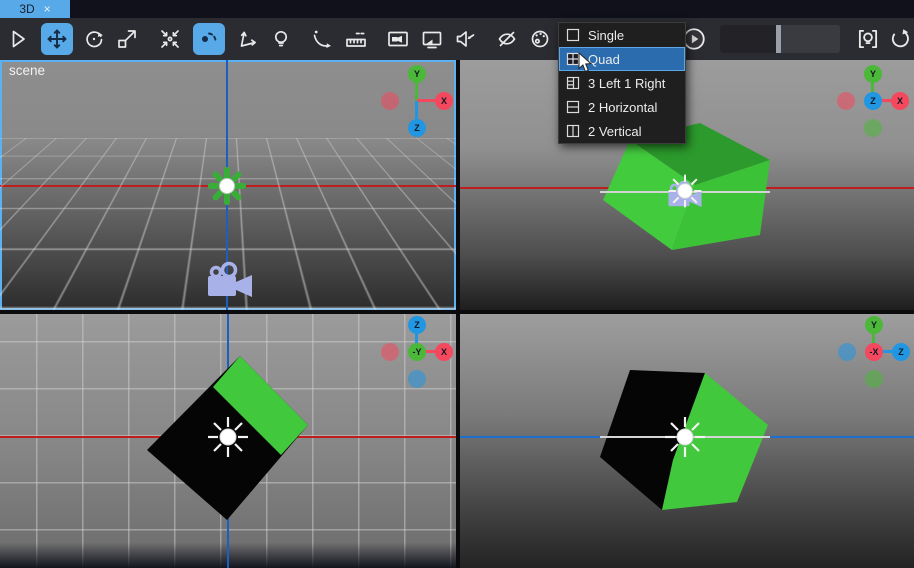 This screenshot has width=914, height=568. I want to click on screen-view-button, so click(432, 39).